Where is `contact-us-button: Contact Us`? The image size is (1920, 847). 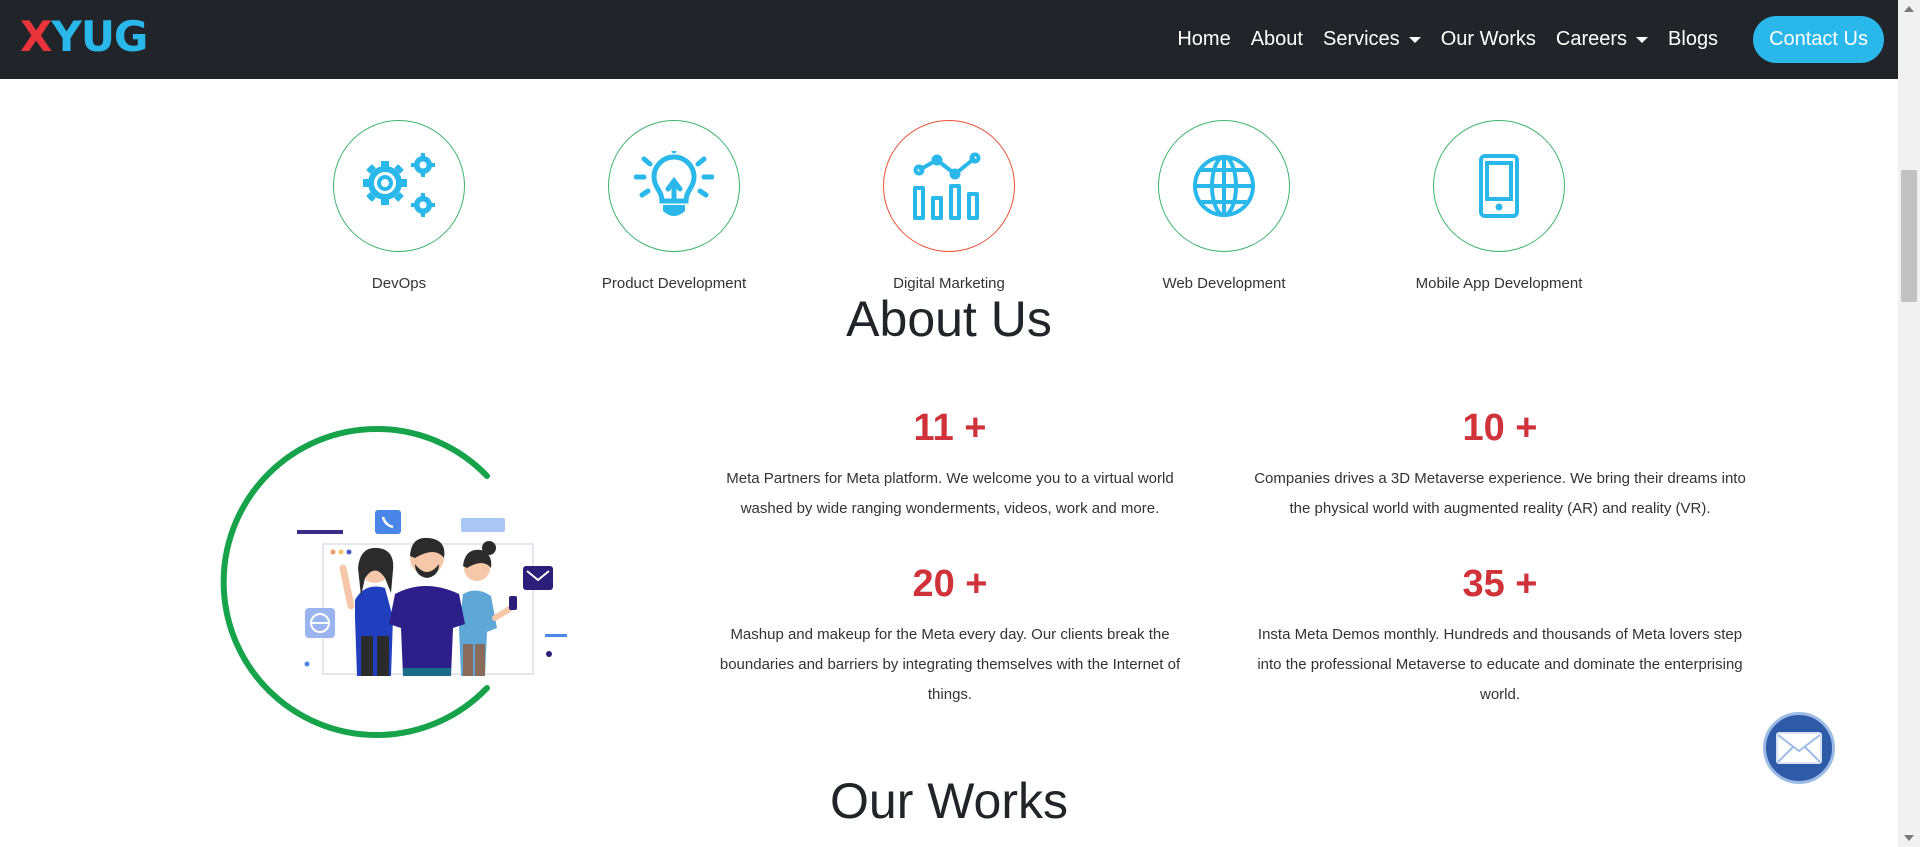
contact-us-button: Contact Us is located at coordinates (1818, 39).